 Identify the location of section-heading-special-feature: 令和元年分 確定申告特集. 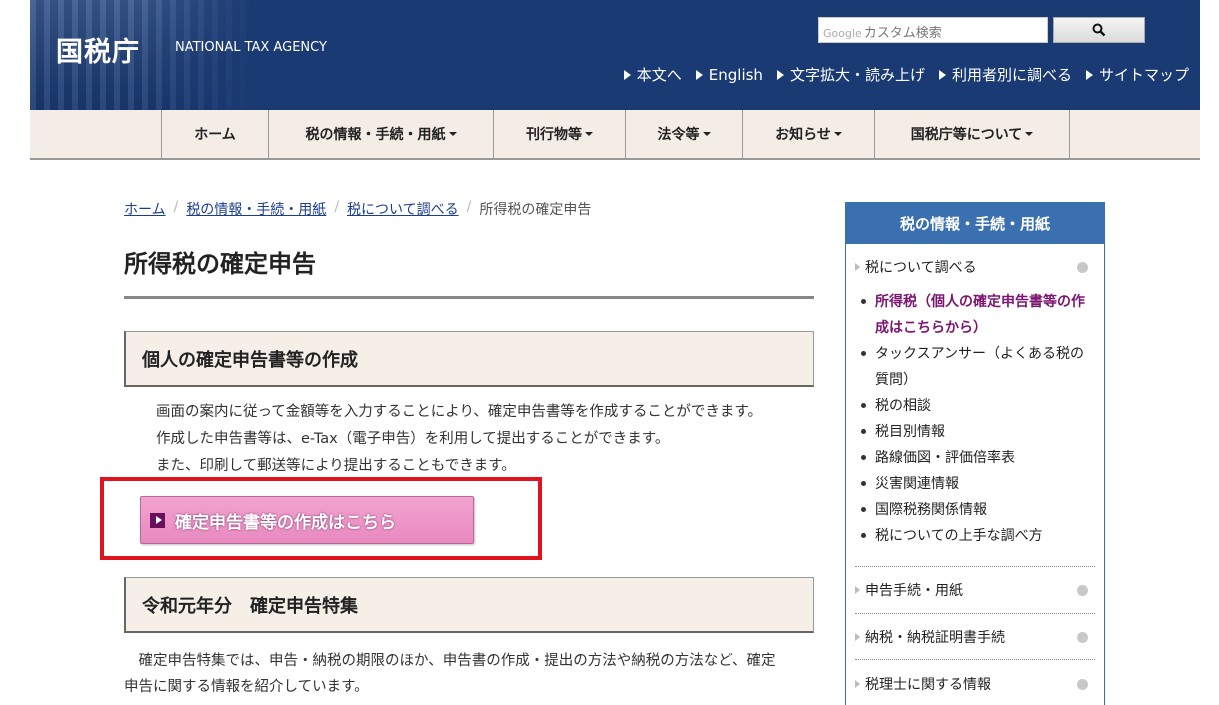
(469, 605).